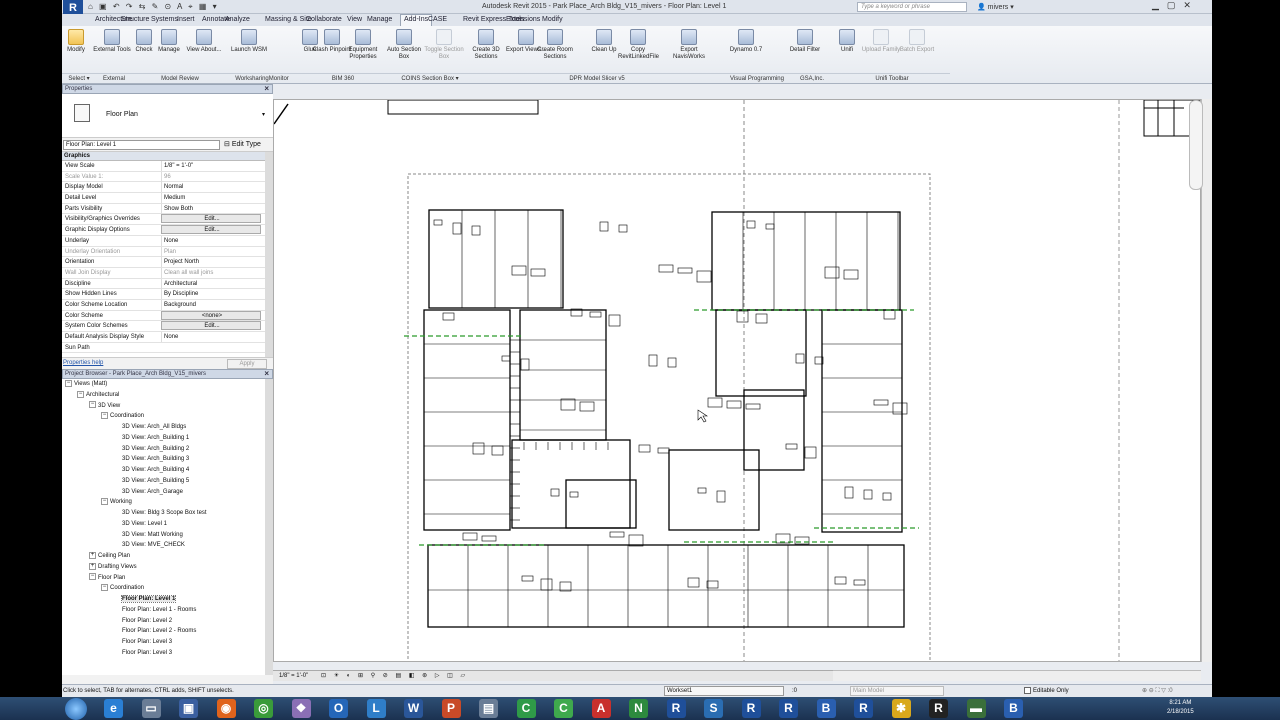 The width and height of the screenshot is (1280, 720). What do you see at coordinates (444, 45) in the screenshot?
I see `toggle-section-box-button: Toggle Section Box` at bounding box center [444, 45].